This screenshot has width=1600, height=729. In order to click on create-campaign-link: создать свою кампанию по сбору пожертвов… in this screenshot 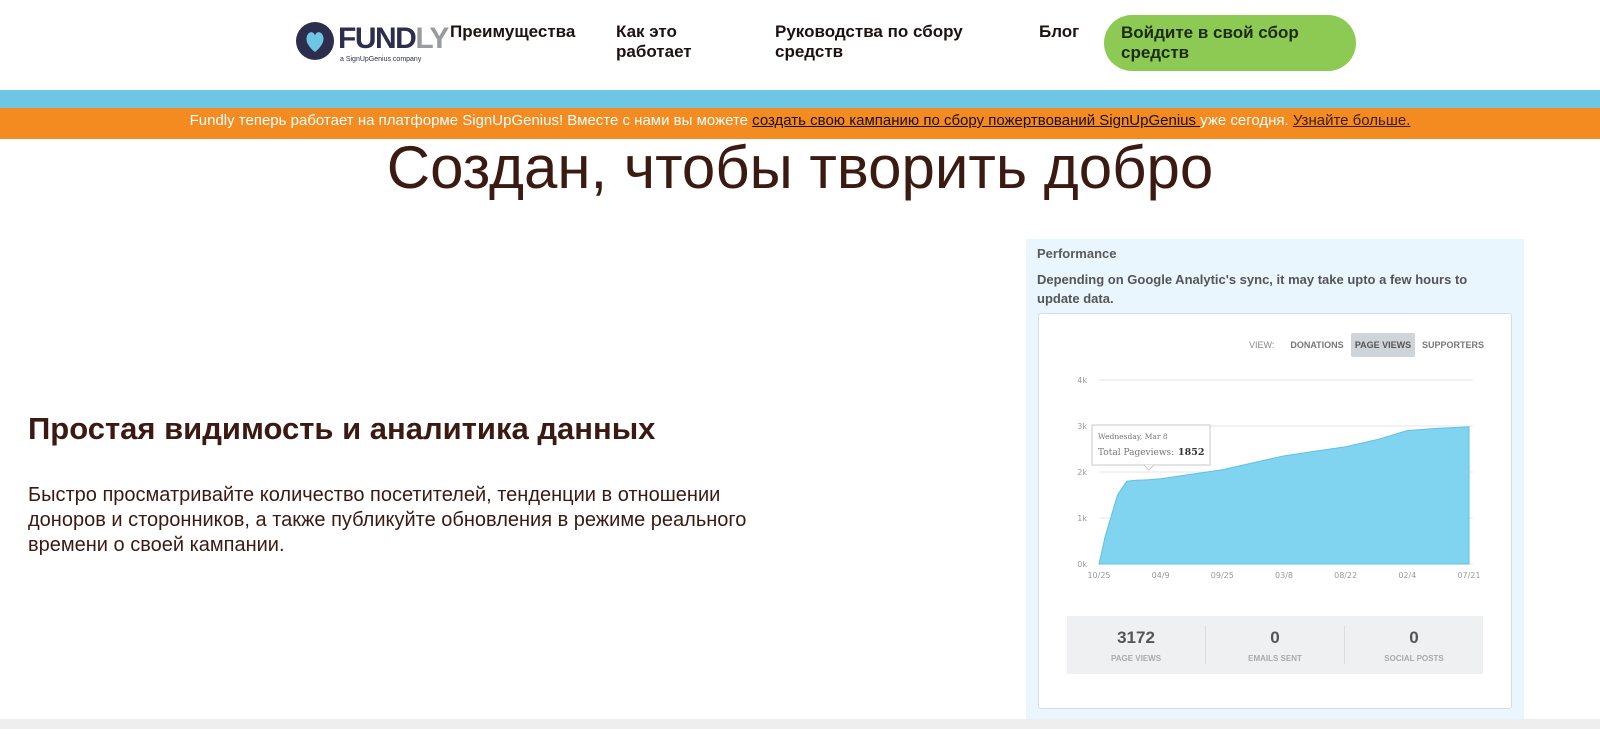, I will do `click(976, 120)`.